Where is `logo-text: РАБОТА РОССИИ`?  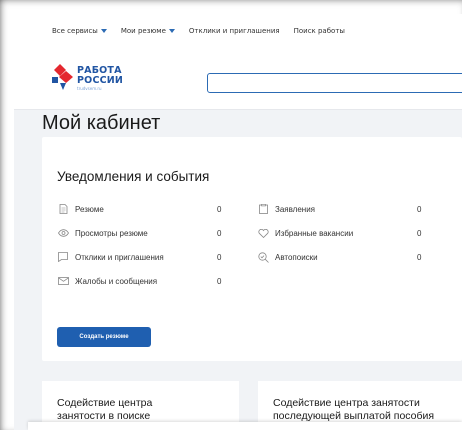 logo-text: РАБОТА РОССИИ is located at coordinates (100, 75).